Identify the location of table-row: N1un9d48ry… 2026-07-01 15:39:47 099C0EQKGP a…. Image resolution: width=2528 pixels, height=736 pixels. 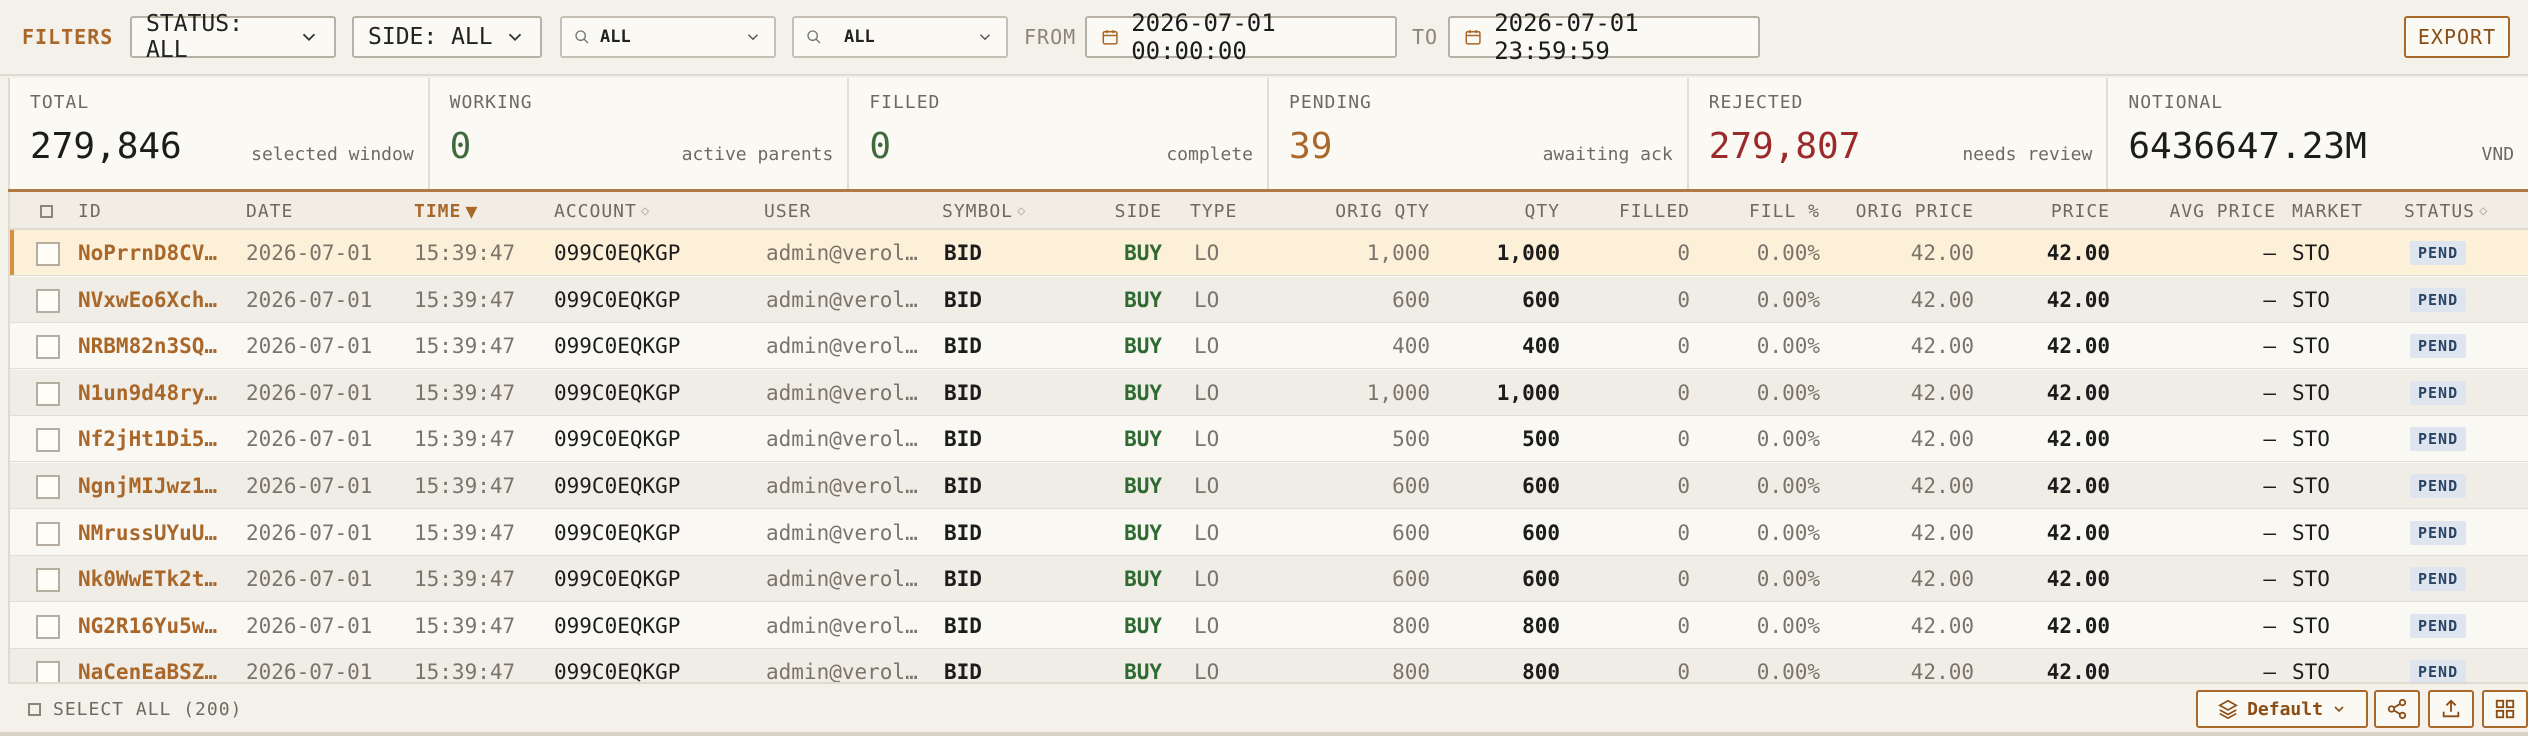
(1269, 392).